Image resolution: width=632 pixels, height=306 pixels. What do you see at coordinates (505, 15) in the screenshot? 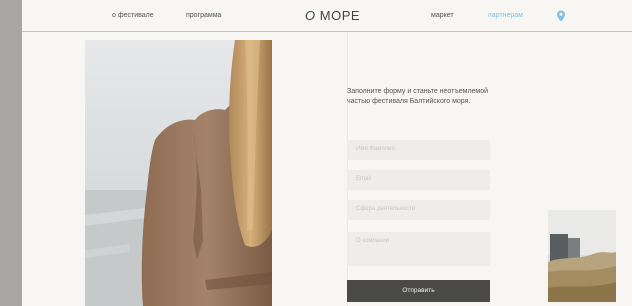
I see `nav-partners: партнерам` at bounding box center [505, 15].